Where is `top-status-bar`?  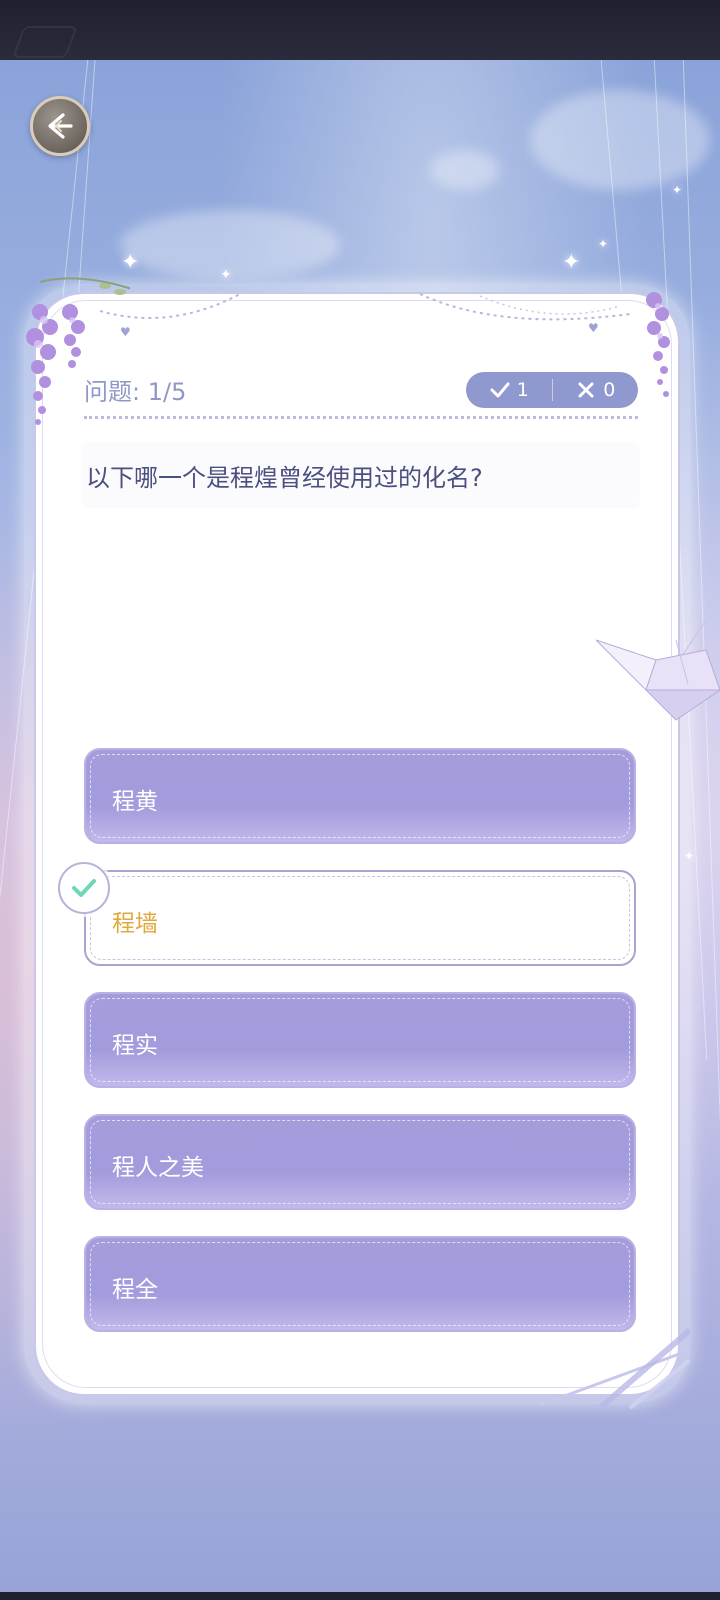
top-status-bar is located at coordinates (360, 30).